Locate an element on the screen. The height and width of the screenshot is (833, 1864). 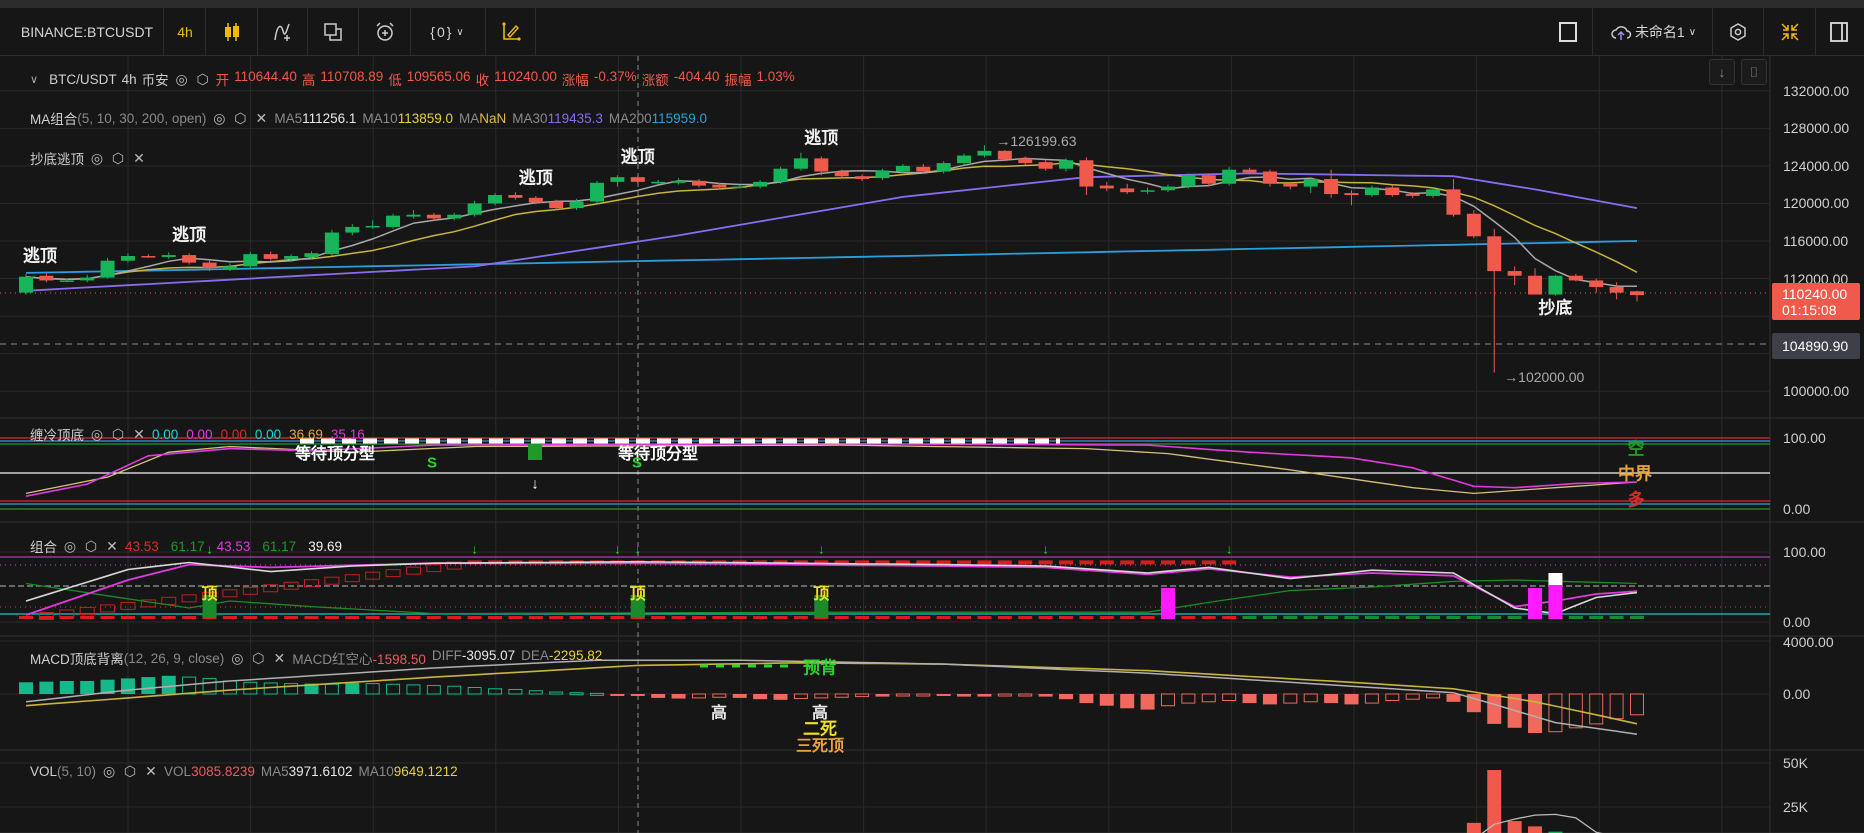
ma-label: MA10 is located at coordinates (380, 118).